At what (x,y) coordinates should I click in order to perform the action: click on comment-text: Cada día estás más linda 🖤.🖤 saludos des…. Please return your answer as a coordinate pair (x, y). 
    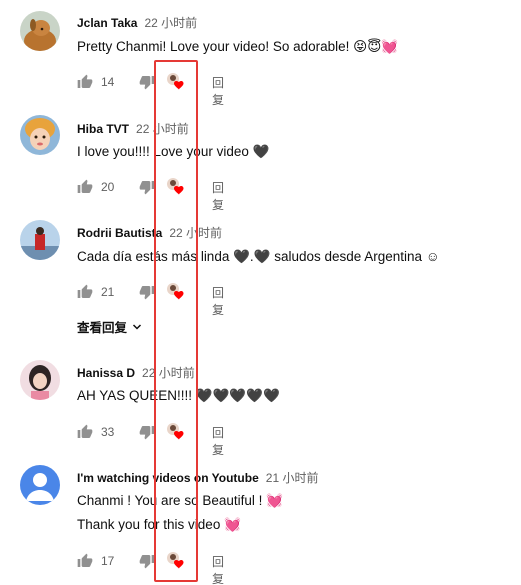
    Looking at the image, I should click on (258, 256).